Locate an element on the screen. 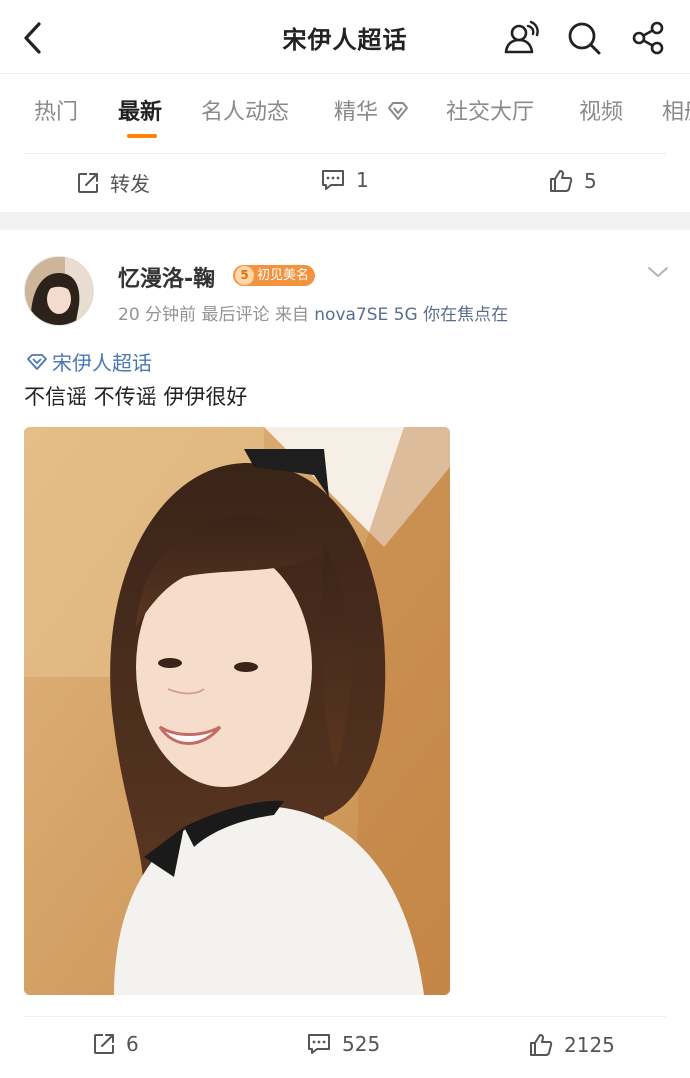  like-count: 2125 is located at coordinates (589, 1045).